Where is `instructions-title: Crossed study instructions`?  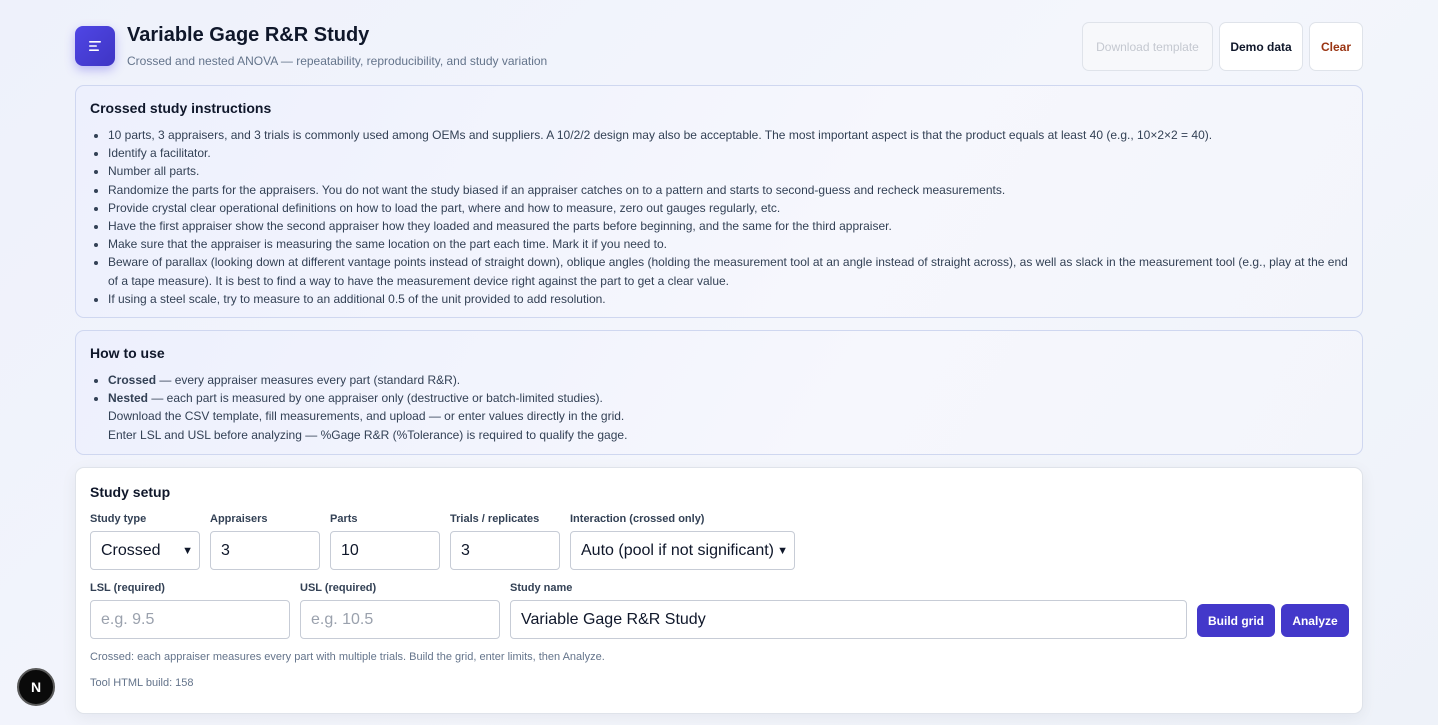 instructions-title: Crossed study instructions is located at coordinates (181, 108).